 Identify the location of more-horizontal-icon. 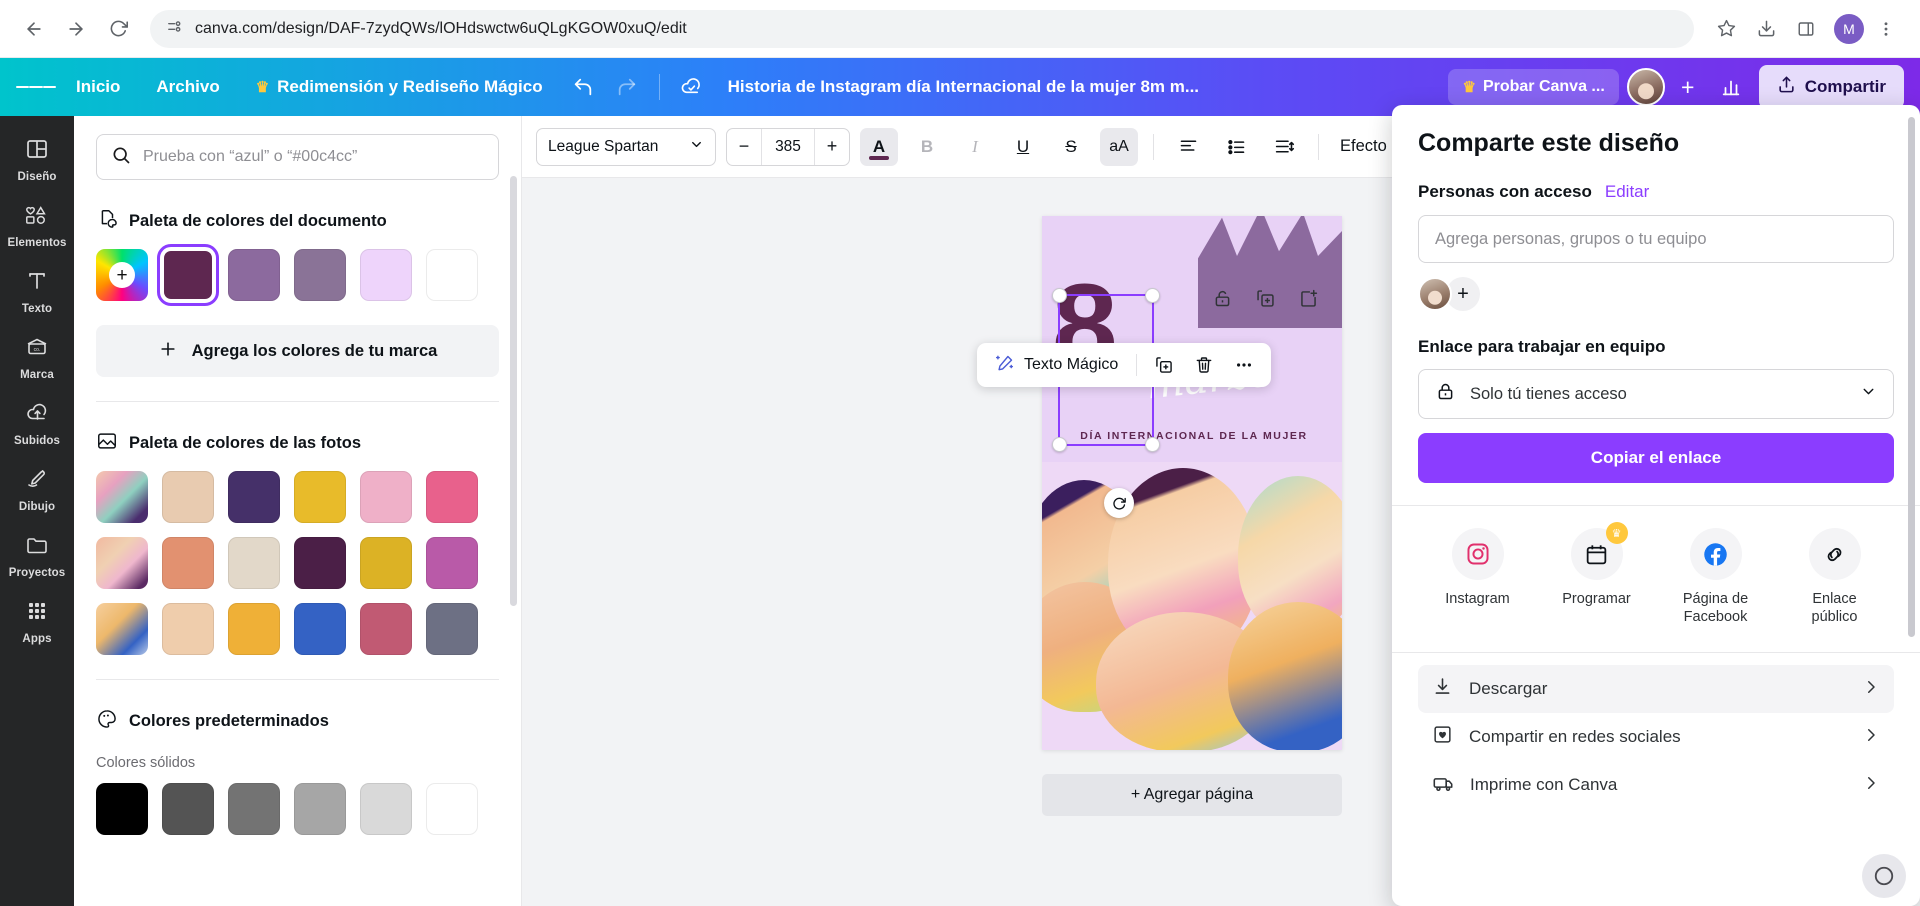
(1244, 365).